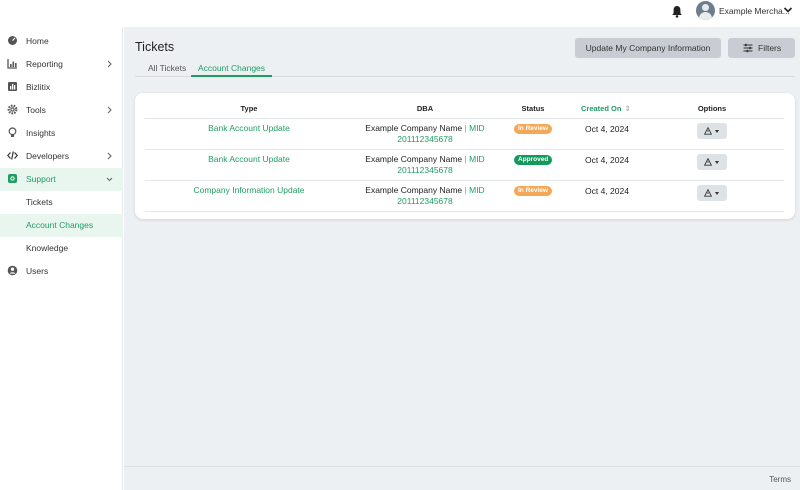 Image resolution: width=800 pixels, height=490 pixels. I want to click on column-header-created-on: Created On ⇕, so click(607, 108).